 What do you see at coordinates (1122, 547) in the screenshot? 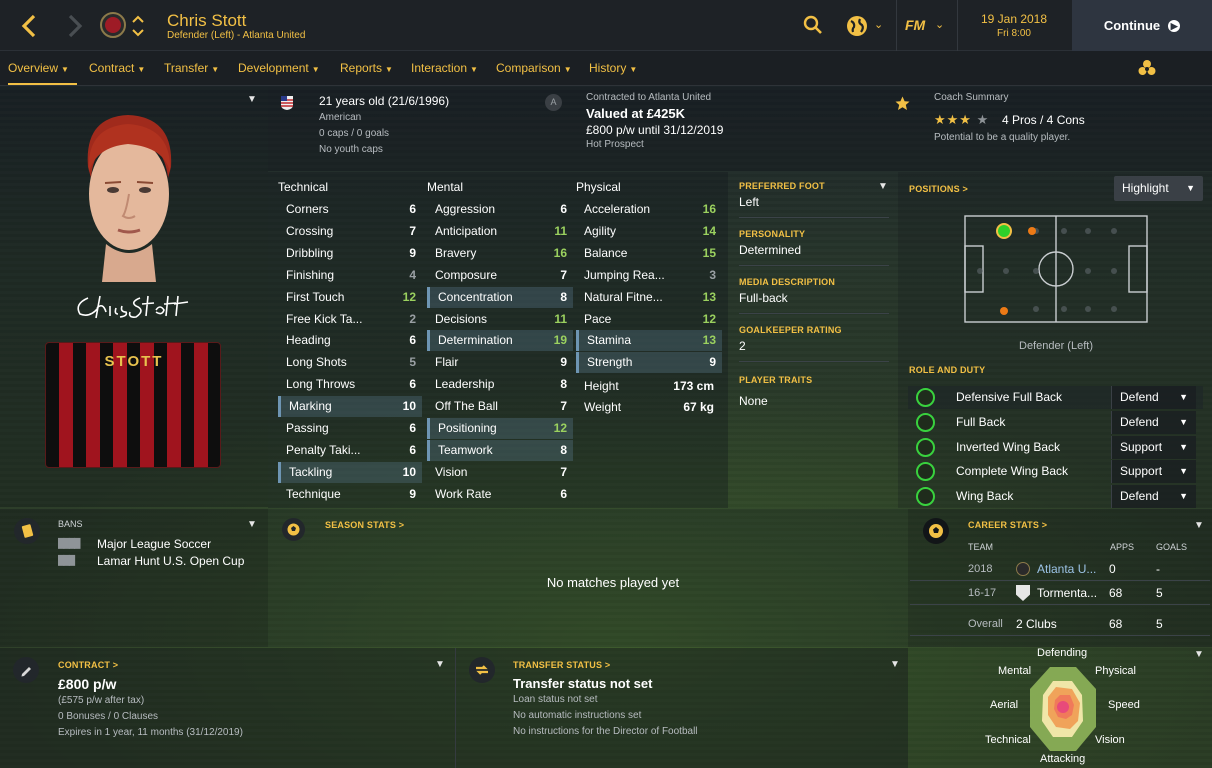
I see `col-apps: APPS` at bounding box center [1122, 547].